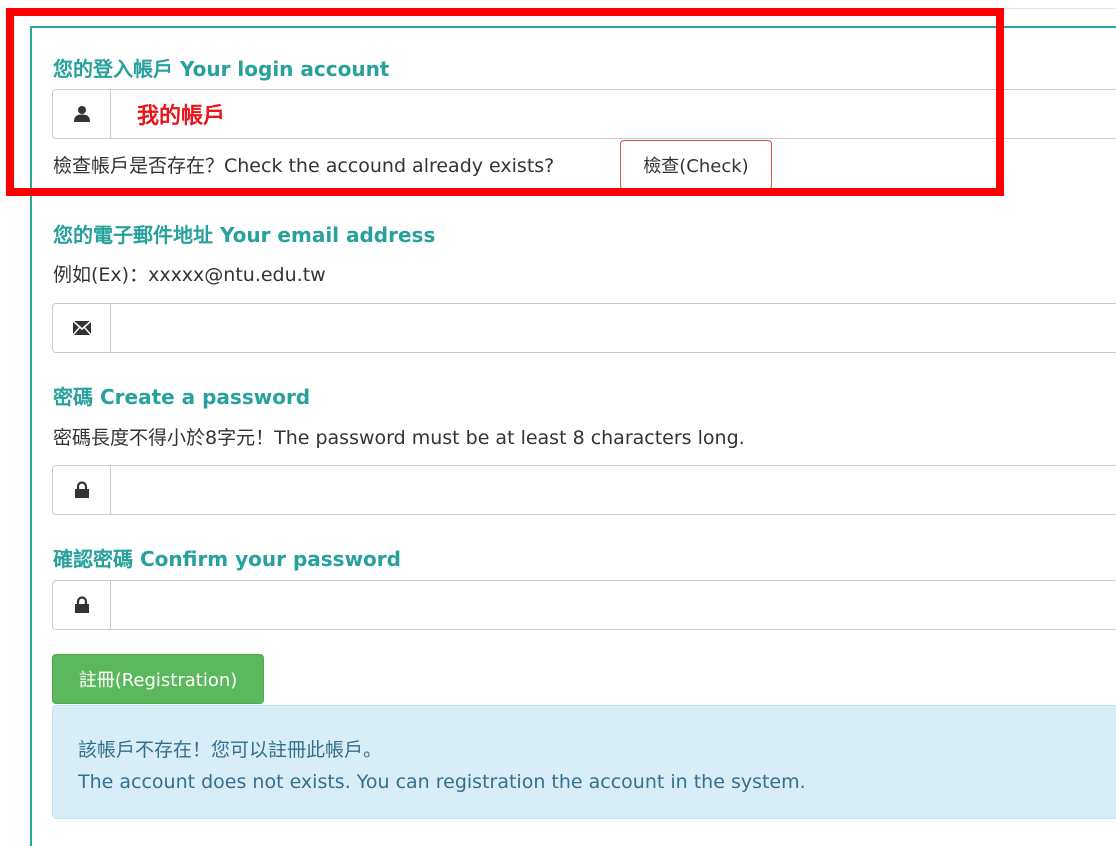 This screenshot has width=1116, height=846. What do you see at coordinates (613, 490) in the screenshot?
I see `password-input` at bounding box center [613, 490].